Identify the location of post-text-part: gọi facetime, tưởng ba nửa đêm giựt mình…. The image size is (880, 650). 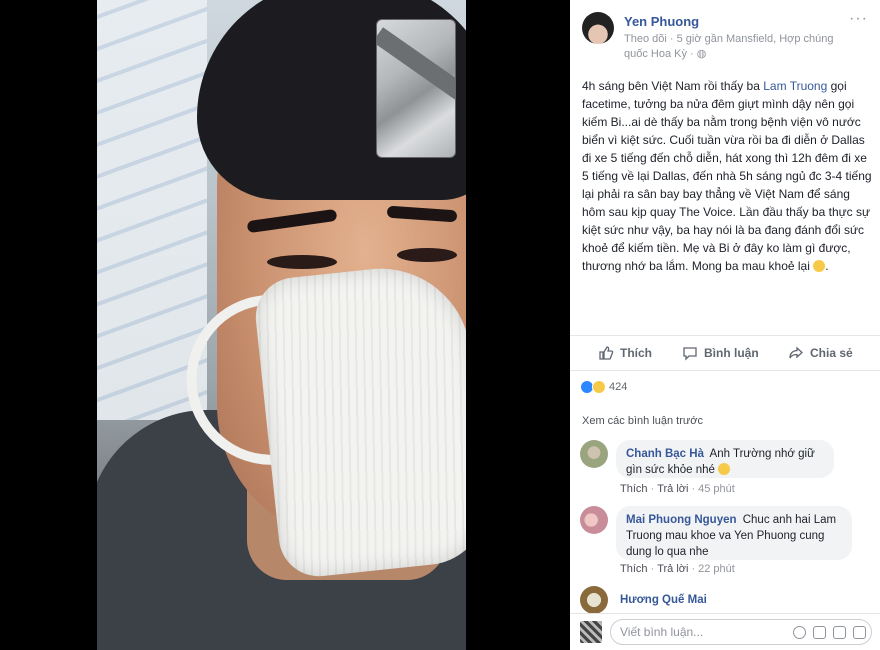
(727, 176).